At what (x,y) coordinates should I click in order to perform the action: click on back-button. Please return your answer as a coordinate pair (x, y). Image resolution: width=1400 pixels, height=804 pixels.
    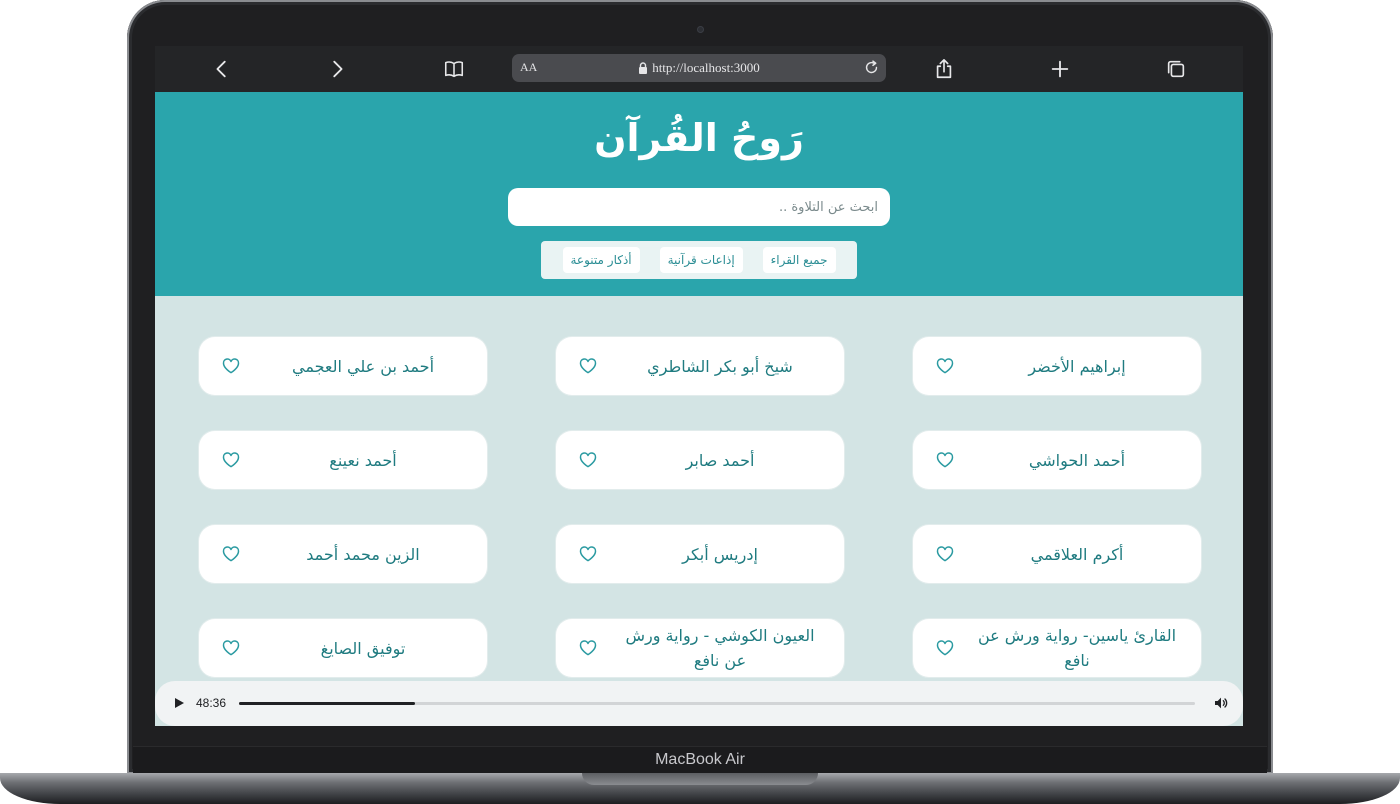
    Looking at the image, I should click on (222, 69).